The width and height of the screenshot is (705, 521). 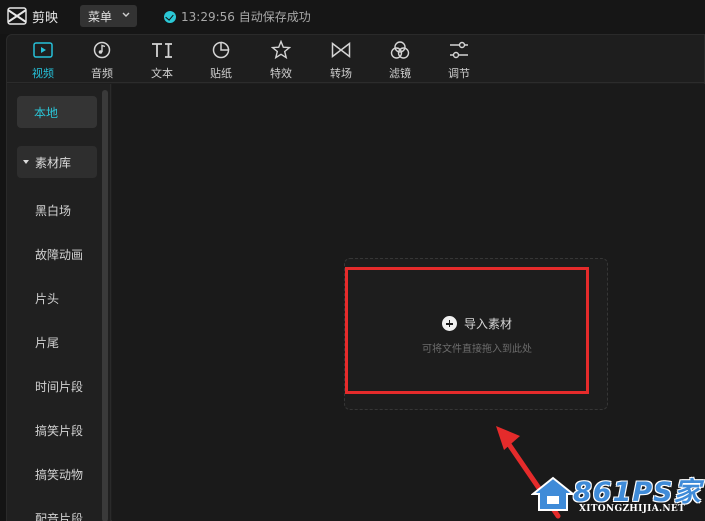 I want to click on house-logo-icon, so click(x=553, y=493).